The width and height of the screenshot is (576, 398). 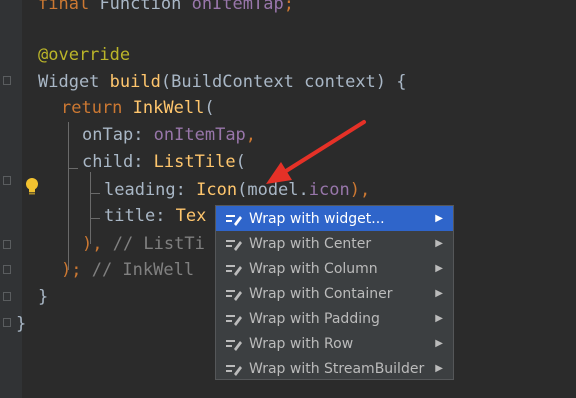 I want to click on code-line: ), // ListTi, so click(x=143, y=244).